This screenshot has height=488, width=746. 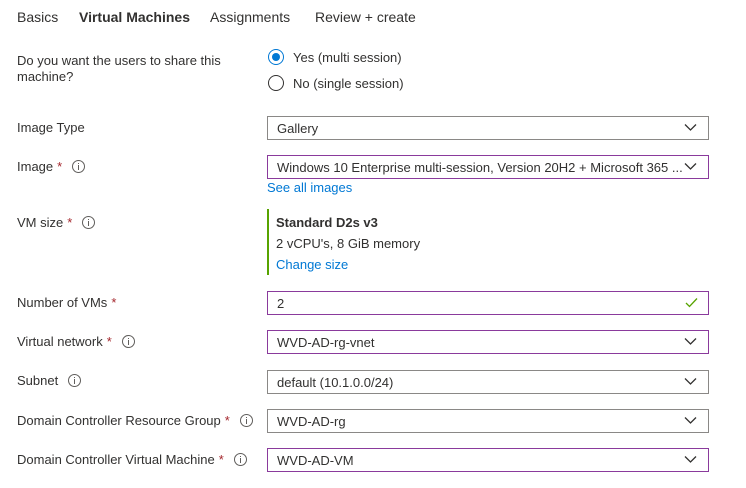 I want to click on tab-virtual-machines: Virtual Machines, so click(x=134, y=17).